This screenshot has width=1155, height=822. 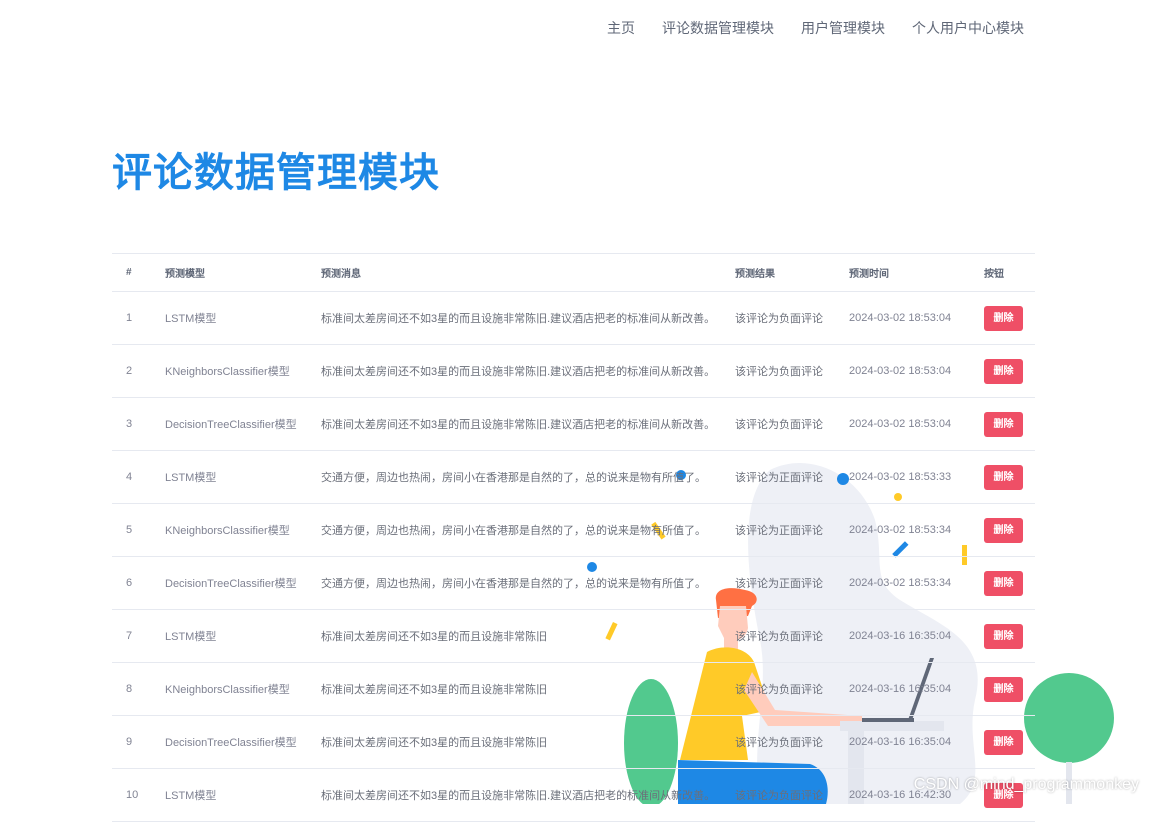 I want to click on column-header-result: 预测结果, so click(x=778, y=272).